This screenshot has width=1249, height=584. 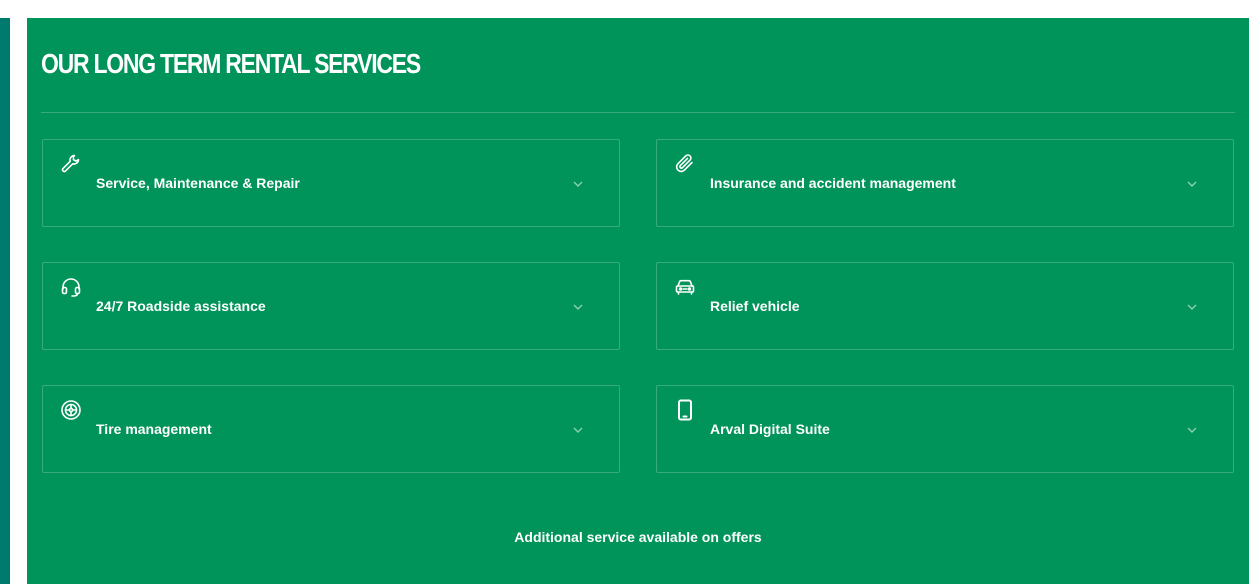 I want to click on service-card-insurance: Insurance and accident management, so click(x=945, y=183).